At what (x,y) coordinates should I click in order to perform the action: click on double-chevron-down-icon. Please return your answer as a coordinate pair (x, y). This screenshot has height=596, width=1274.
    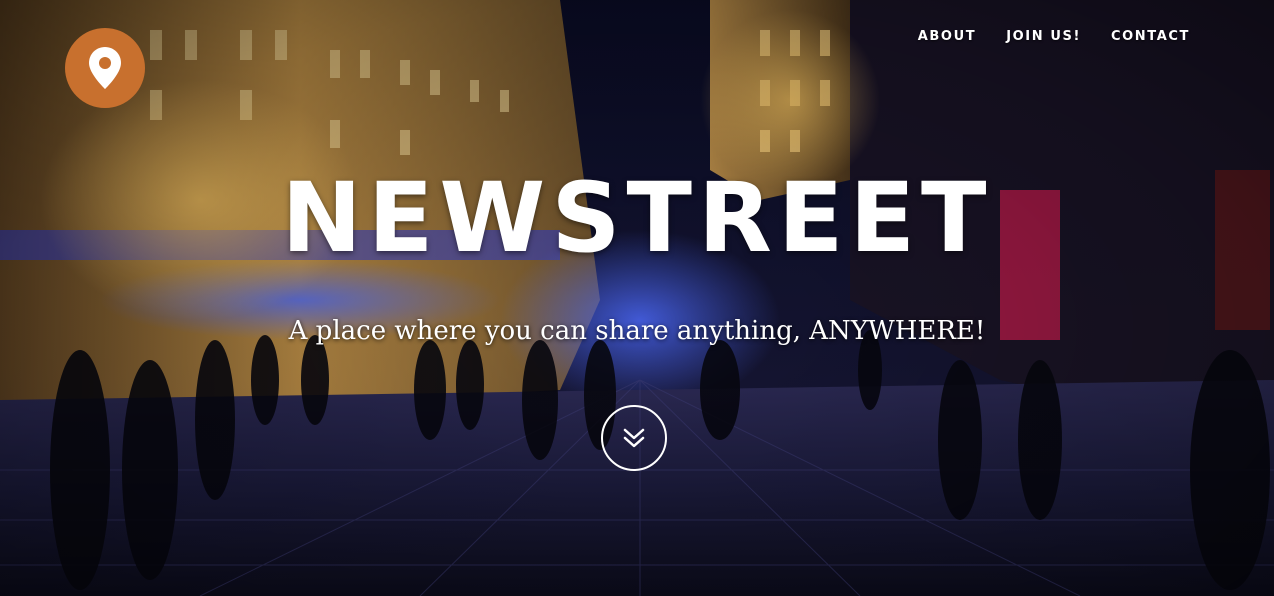
    Looking at the image, I should click on (634, 438).